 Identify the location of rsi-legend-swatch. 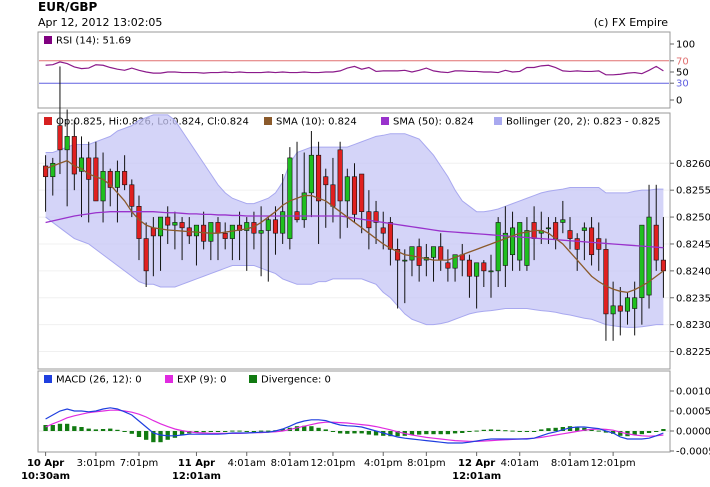
(48, 40).